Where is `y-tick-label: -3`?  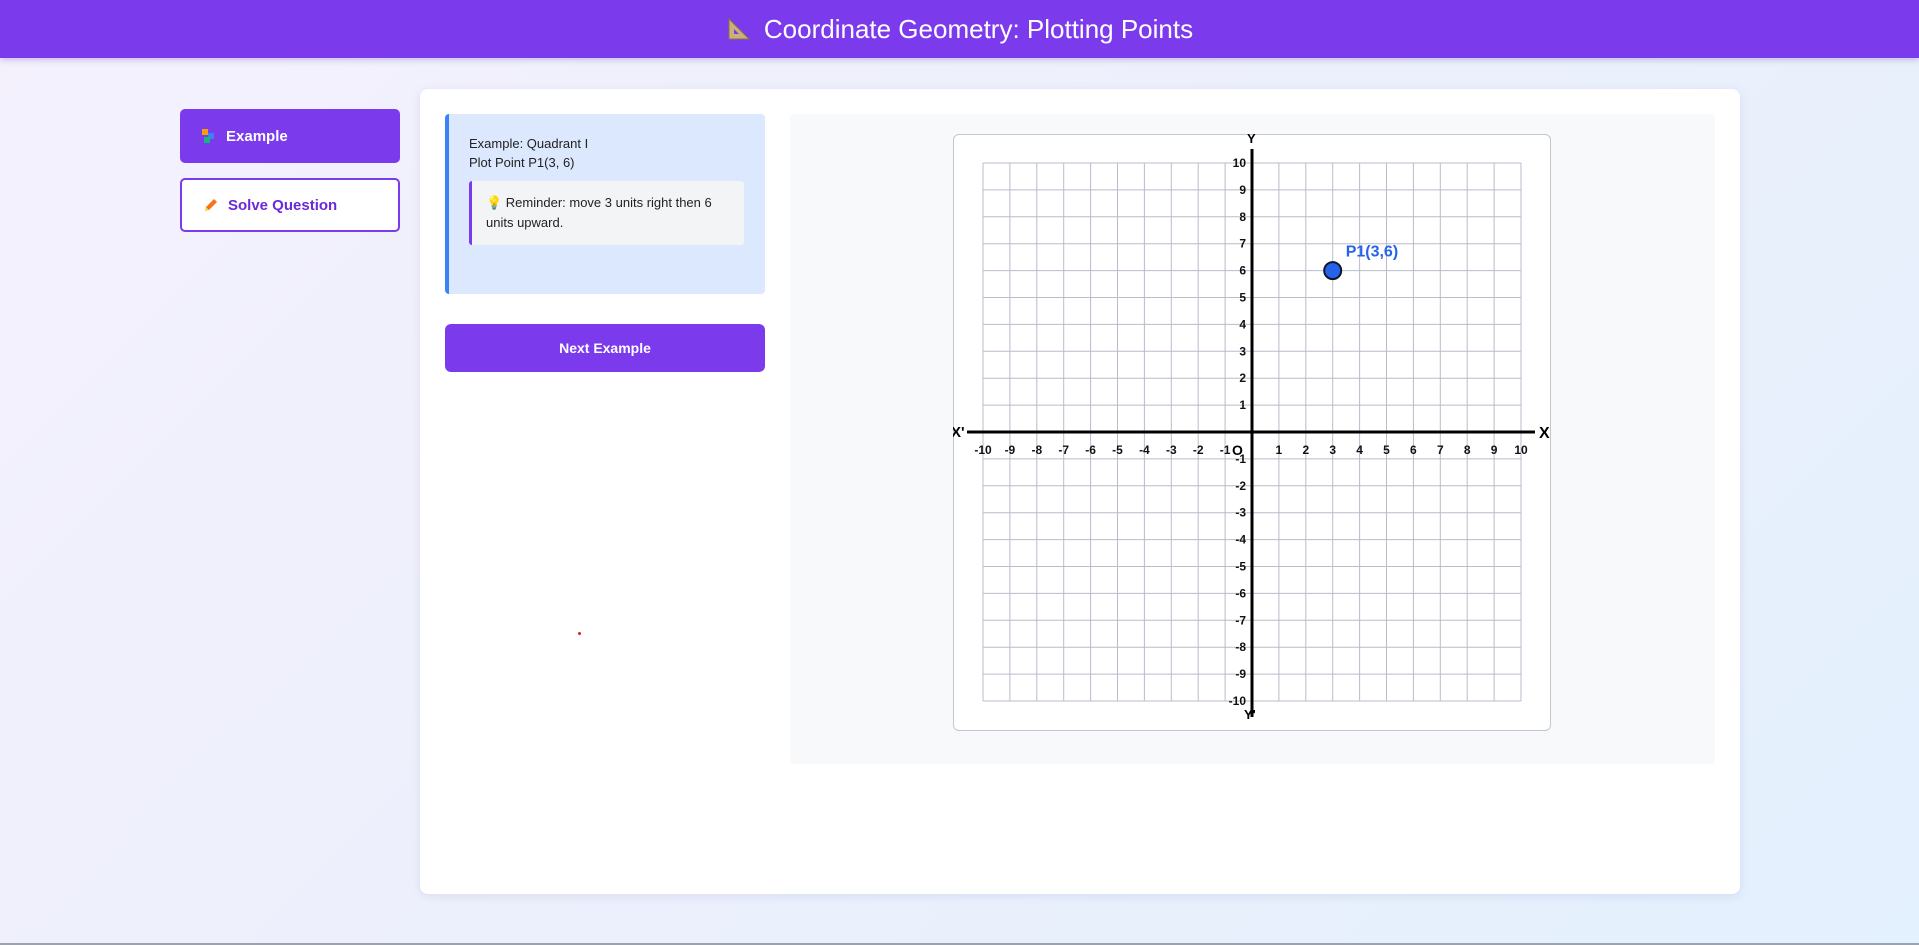 y-tick-label: -3 is located at coordinates (1240, 512).